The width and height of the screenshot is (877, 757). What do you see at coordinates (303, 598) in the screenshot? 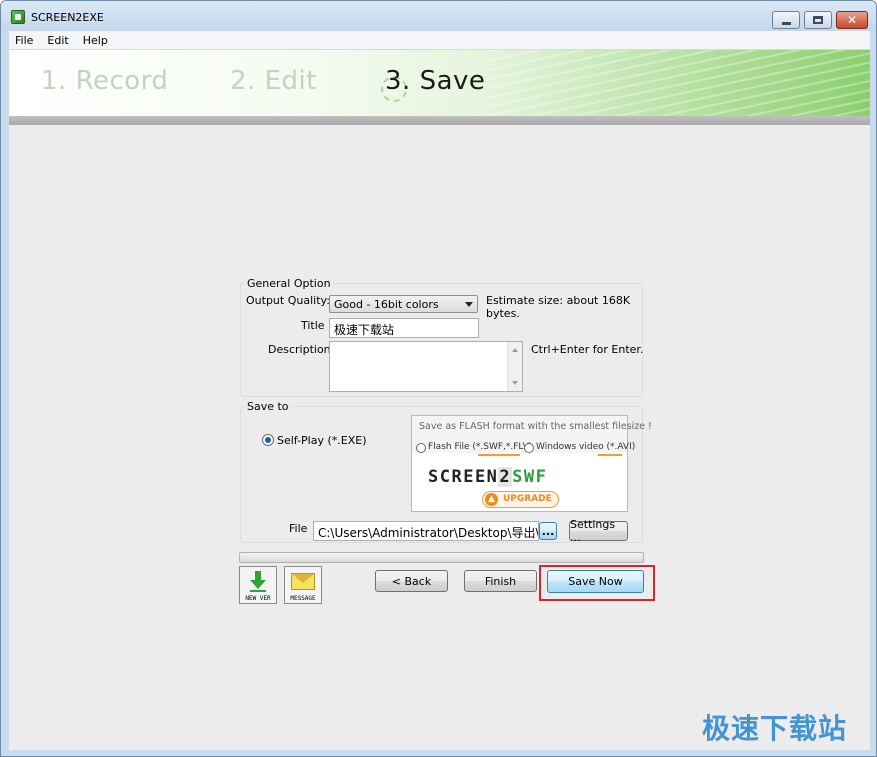
I see `message-caption: MESSAGE` at bounding box center [303, 598].